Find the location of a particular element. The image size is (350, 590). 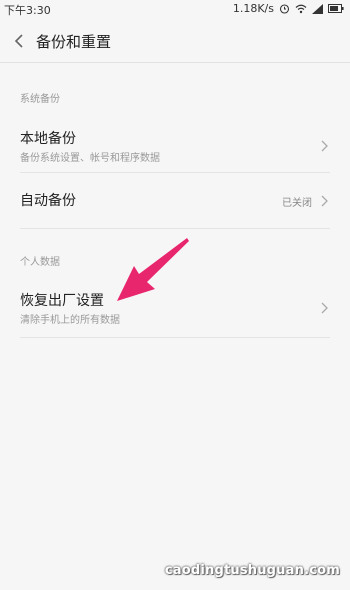

page-title: 备份和重置 is located at coordinates (74, 42).